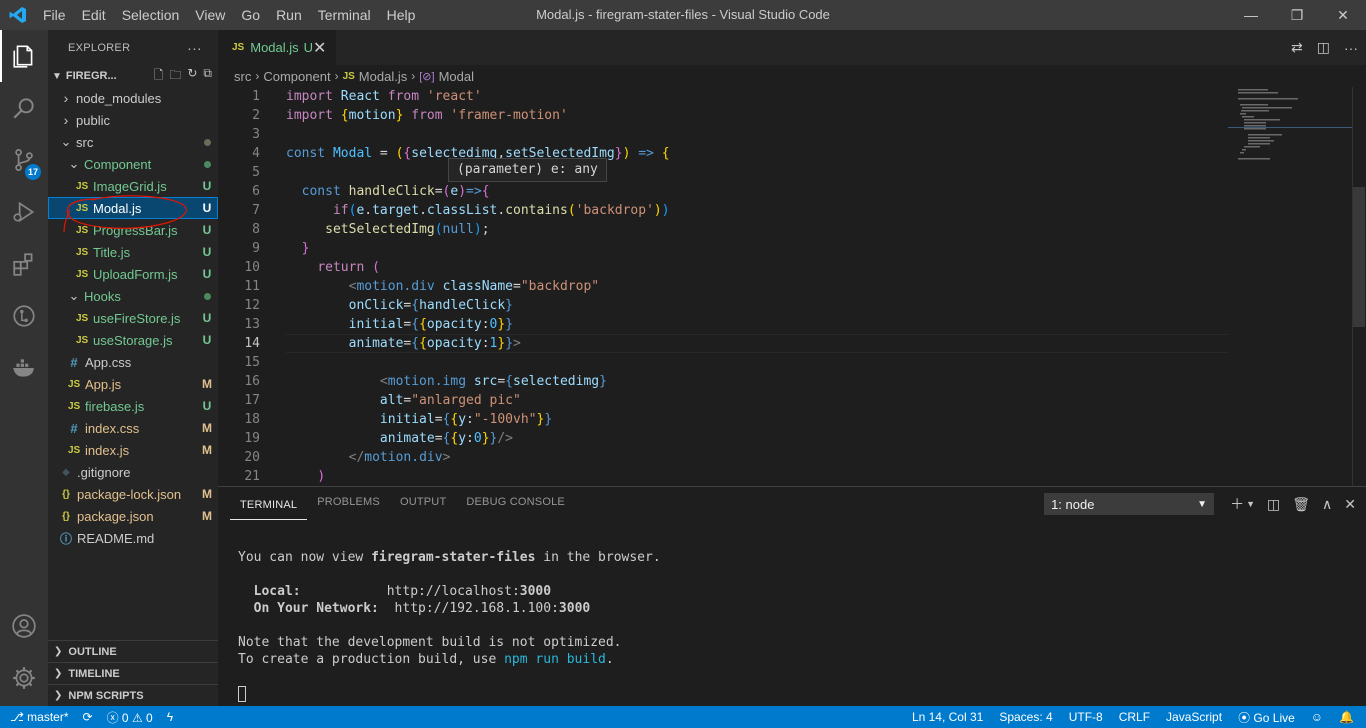  What do you see at coordinates (250, 15) in the screenshot?
I see `menu-go: Go` at bounding box center [250, 15].